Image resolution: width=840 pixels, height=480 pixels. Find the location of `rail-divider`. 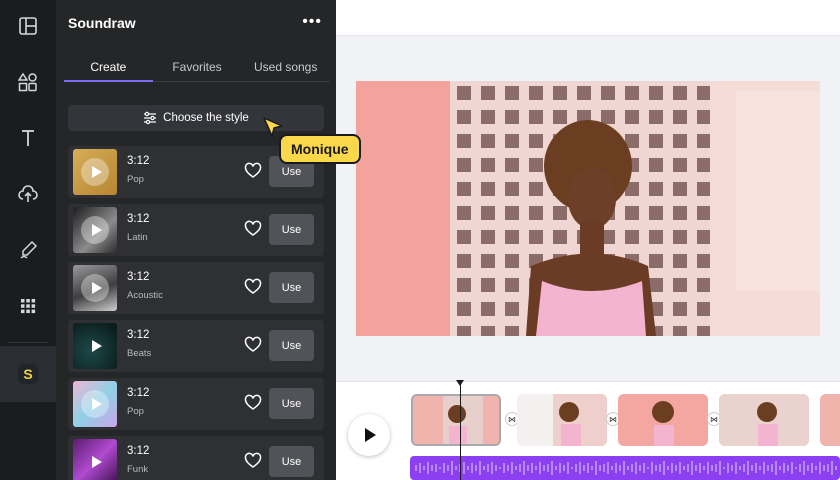

rail-divider is located at coordinates (28, 342).